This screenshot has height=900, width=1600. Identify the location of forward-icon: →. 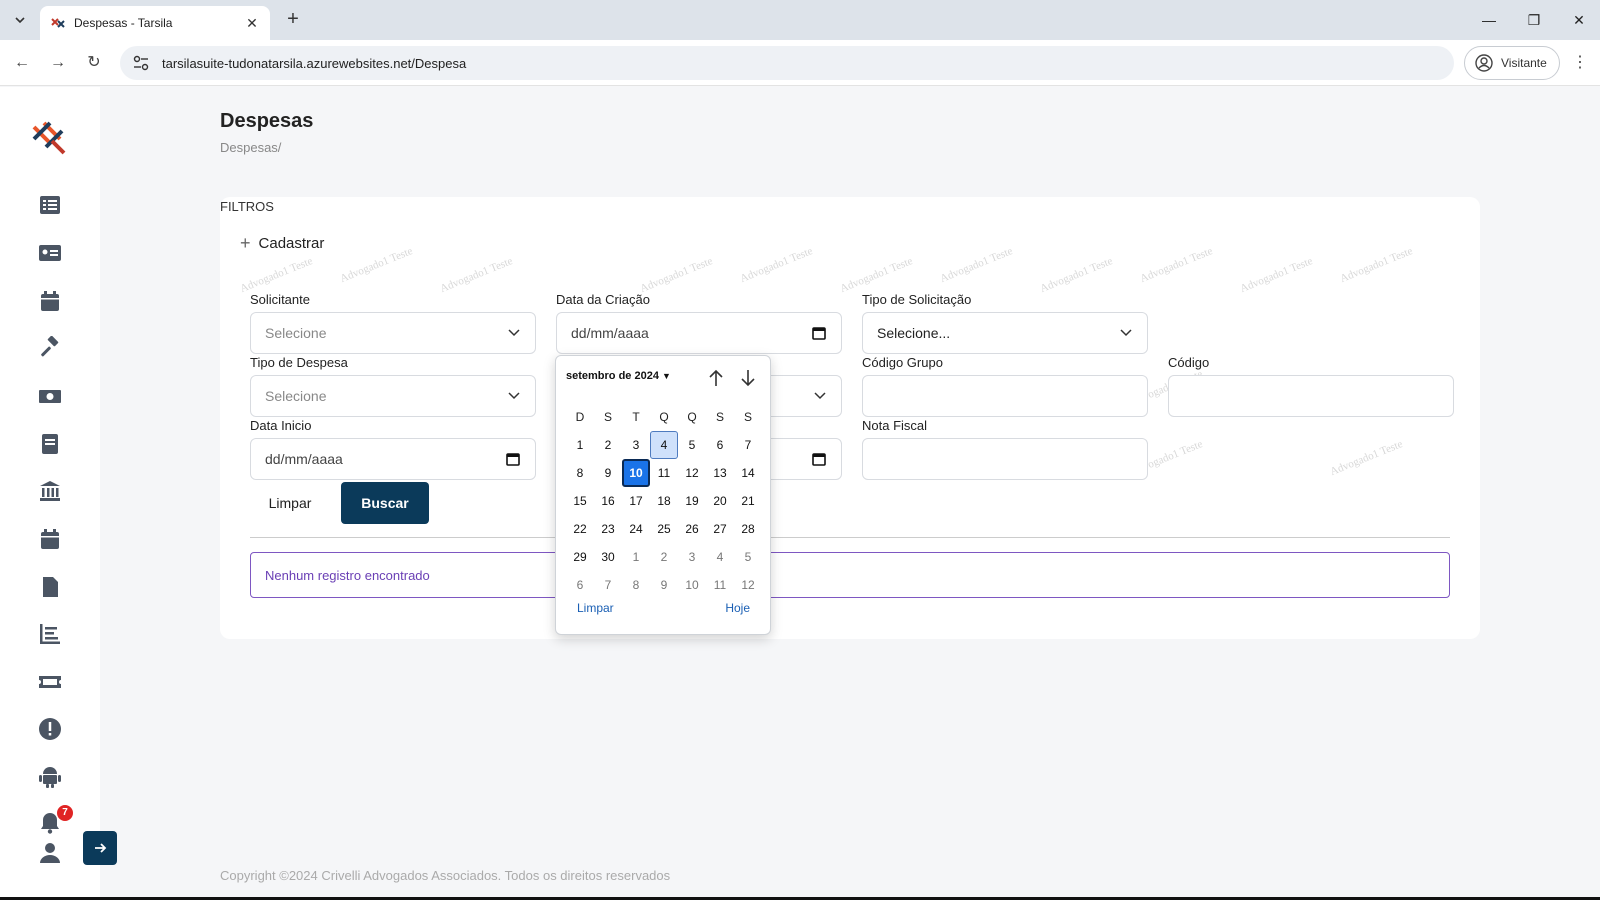
(58, 63).